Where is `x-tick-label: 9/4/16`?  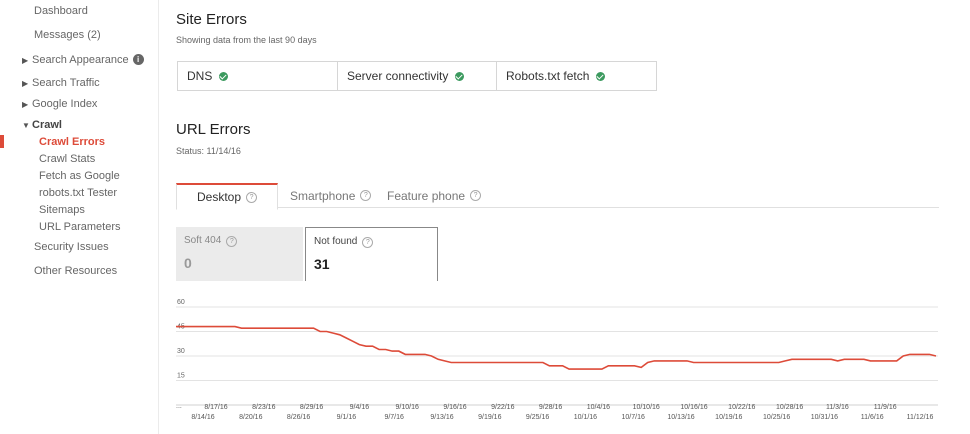
x-tick-label: 9/4/16 is located at coordinates (360, 407).